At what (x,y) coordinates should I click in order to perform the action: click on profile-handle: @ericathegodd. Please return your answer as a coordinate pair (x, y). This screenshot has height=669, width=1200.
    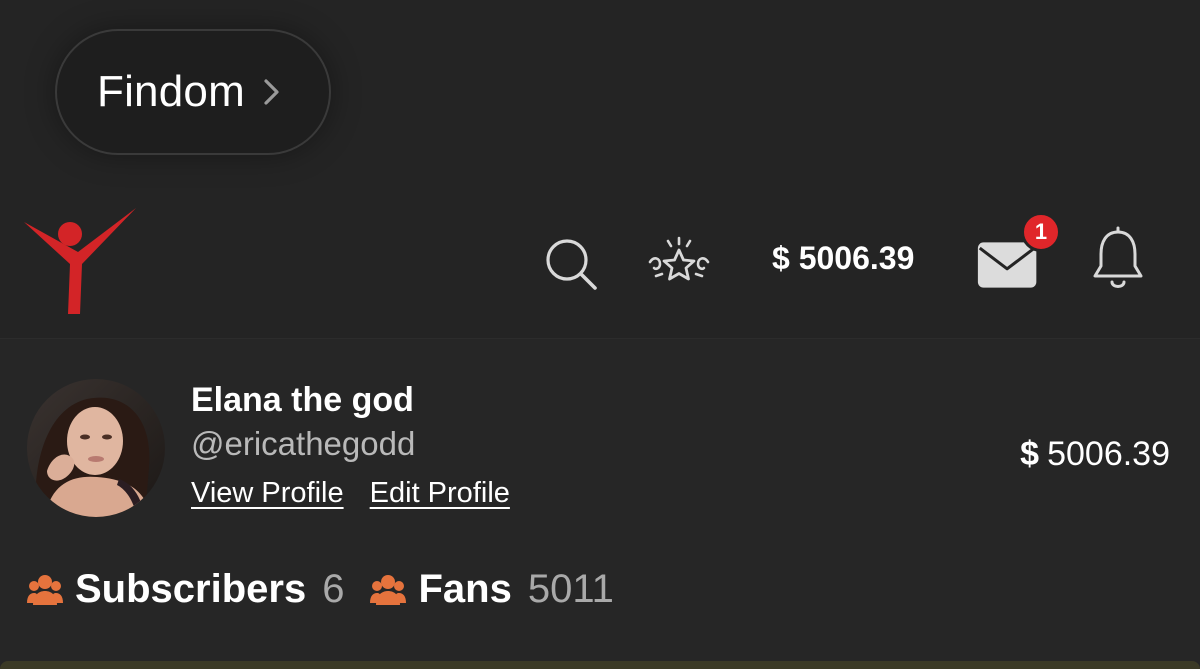
    Looking at the image, I should click on (303, 443).